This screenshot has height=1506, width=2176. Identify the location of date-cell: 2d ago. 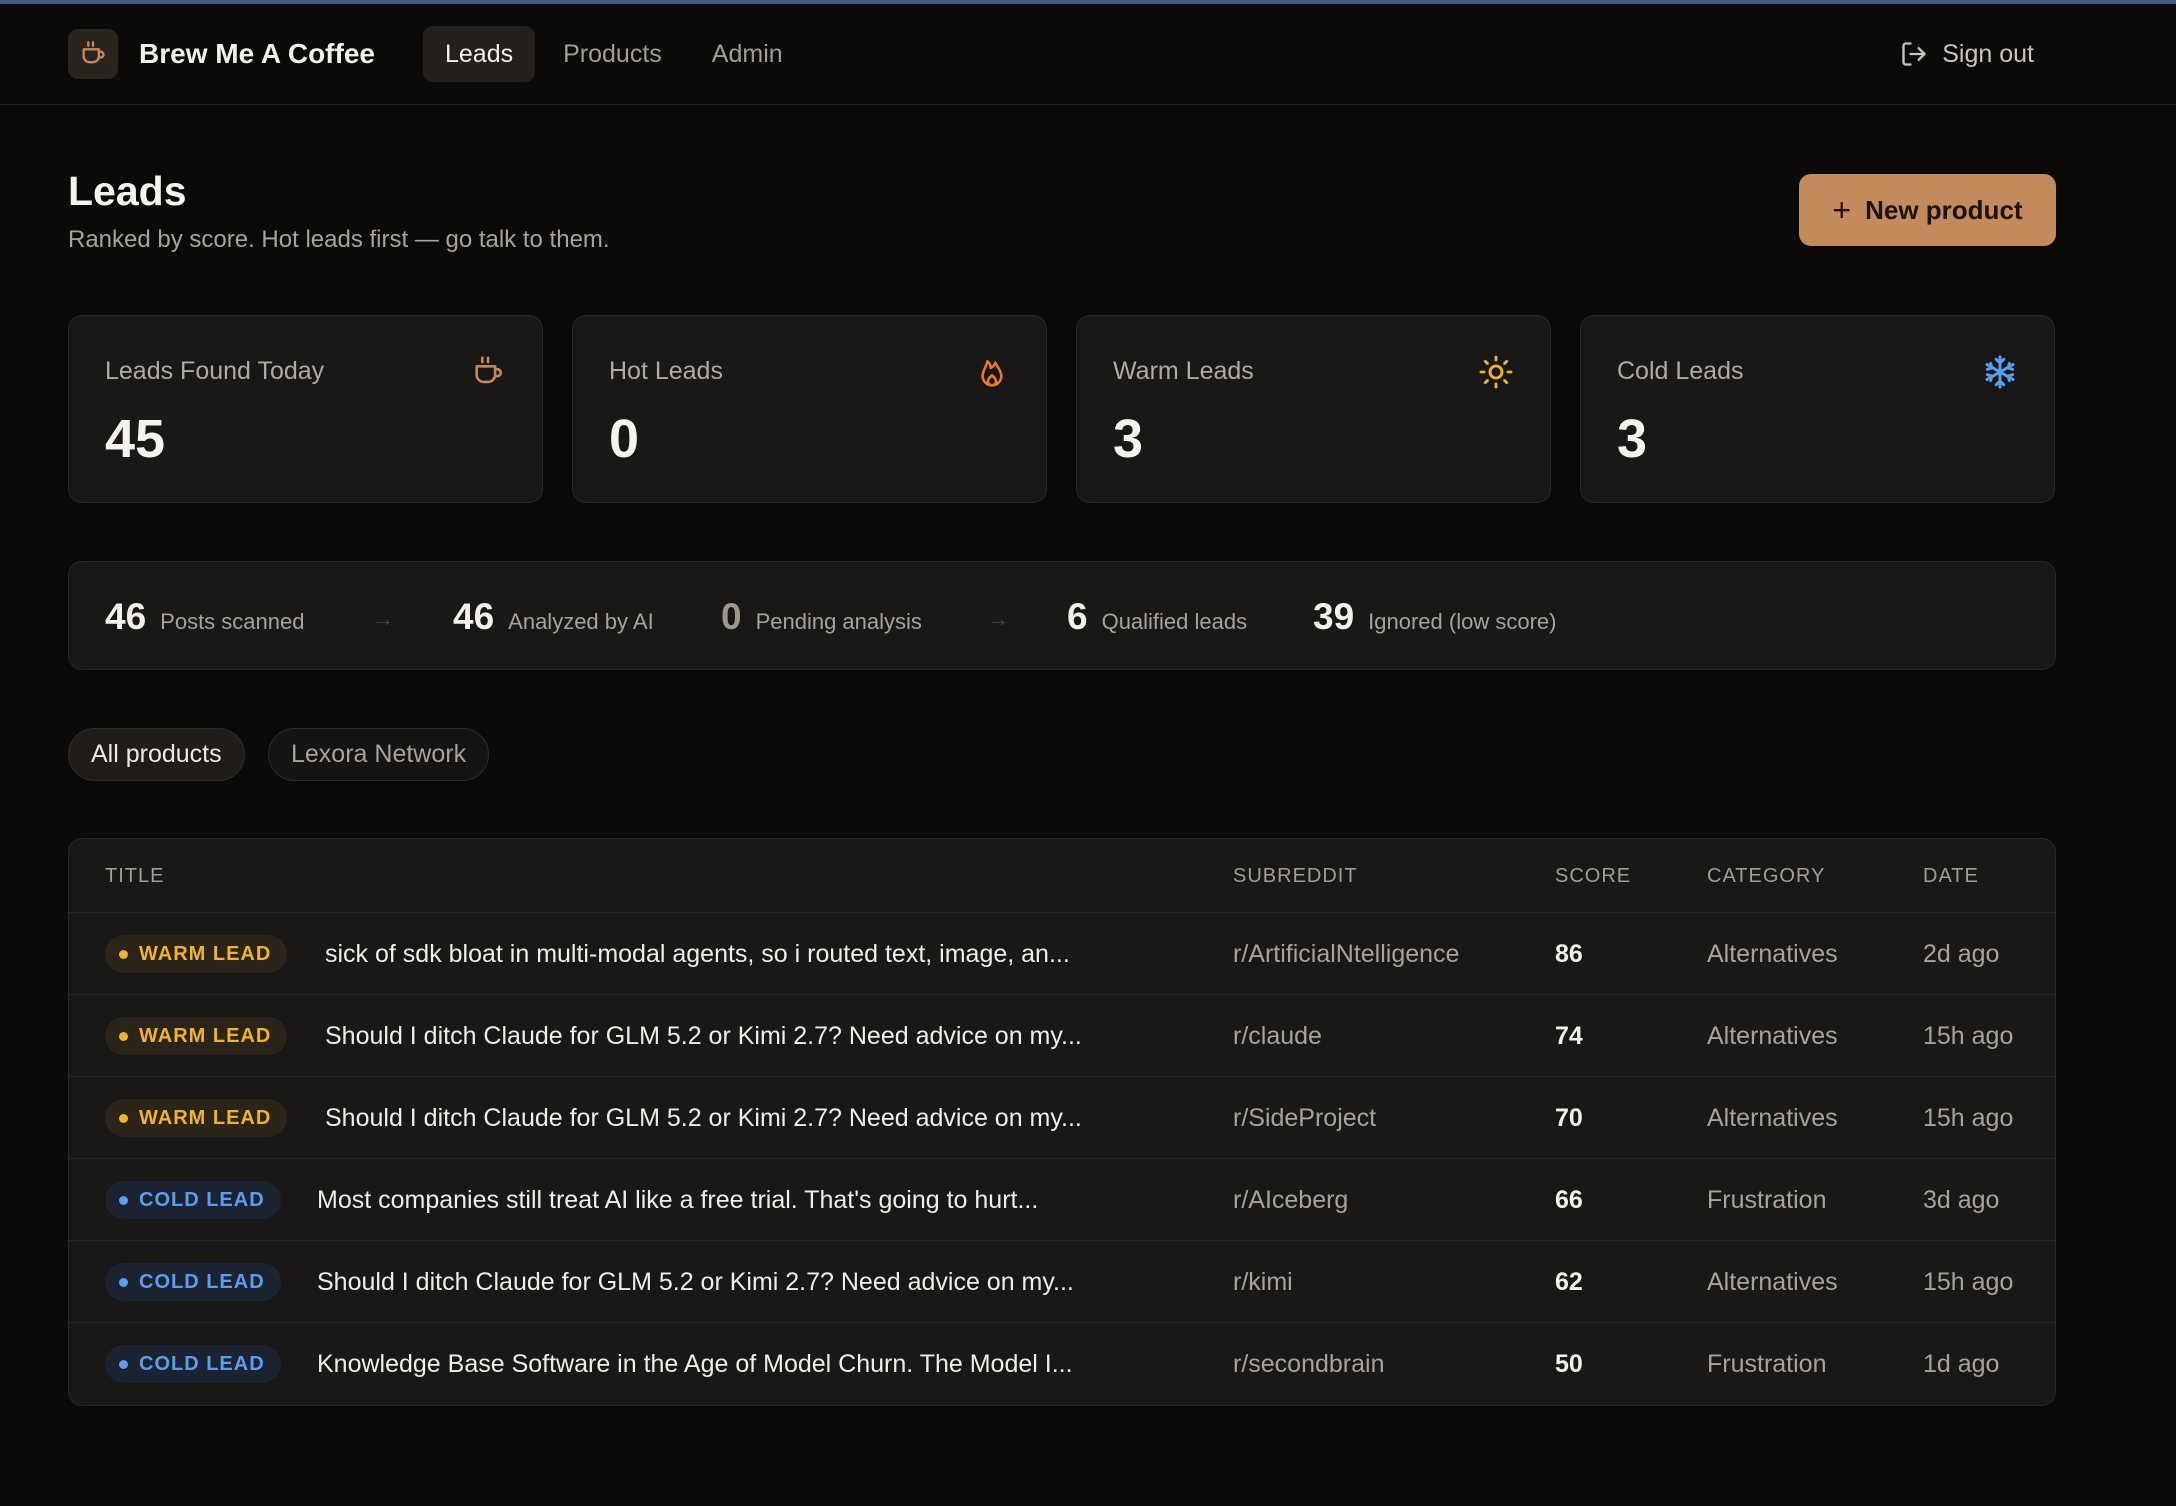
(1961, 954).